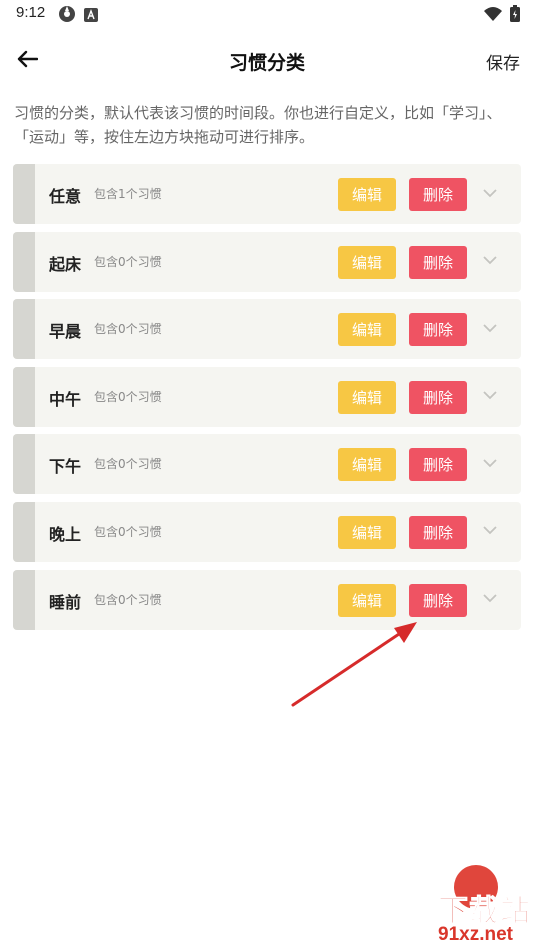 This screenshot has width=534, height=950. I want to click on app-header: 习惯分类 保存, so click(267, 61).